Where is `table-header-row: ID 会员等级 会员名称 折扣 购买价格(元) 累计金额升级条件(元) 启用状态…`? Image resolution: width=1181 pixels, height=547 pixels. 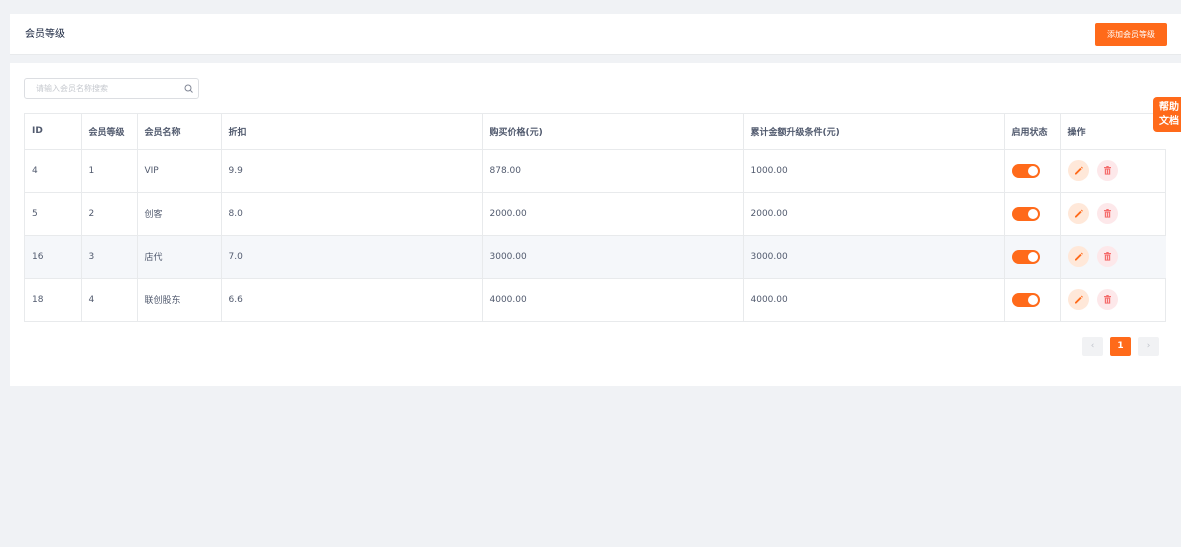
table-header-row: ID 会员等级 会员名称 折扣 购买价格(元) 累计金额升级条件(元) 启用状态… is located at coordinates (595, 132).